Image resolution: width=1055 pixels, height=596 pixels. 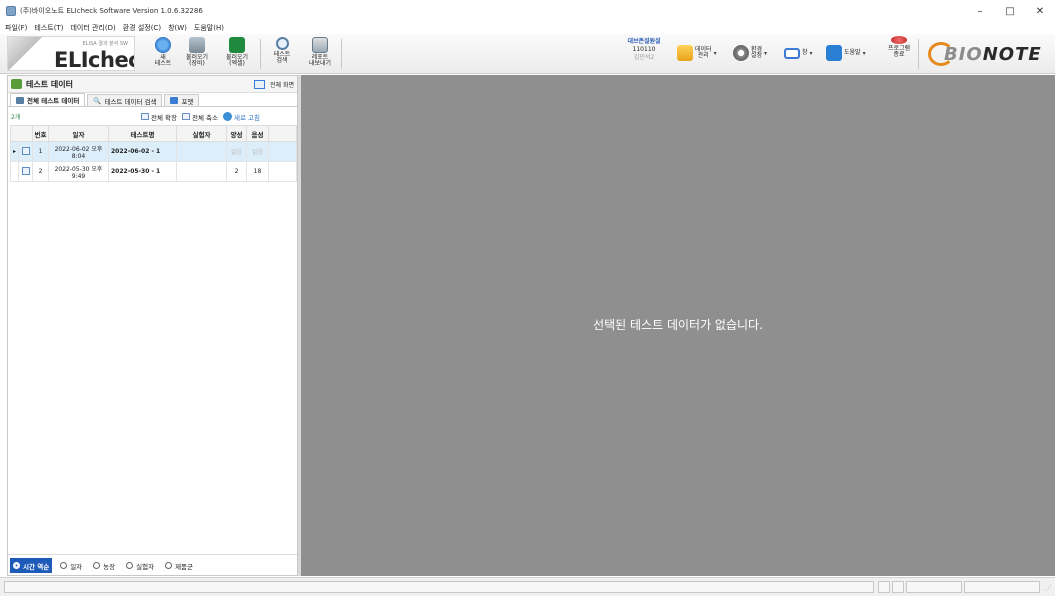 What do you see at coordinates (40, 133) in the screenshot?
I see `header-no: 번호` at bounding box center [40, 133].